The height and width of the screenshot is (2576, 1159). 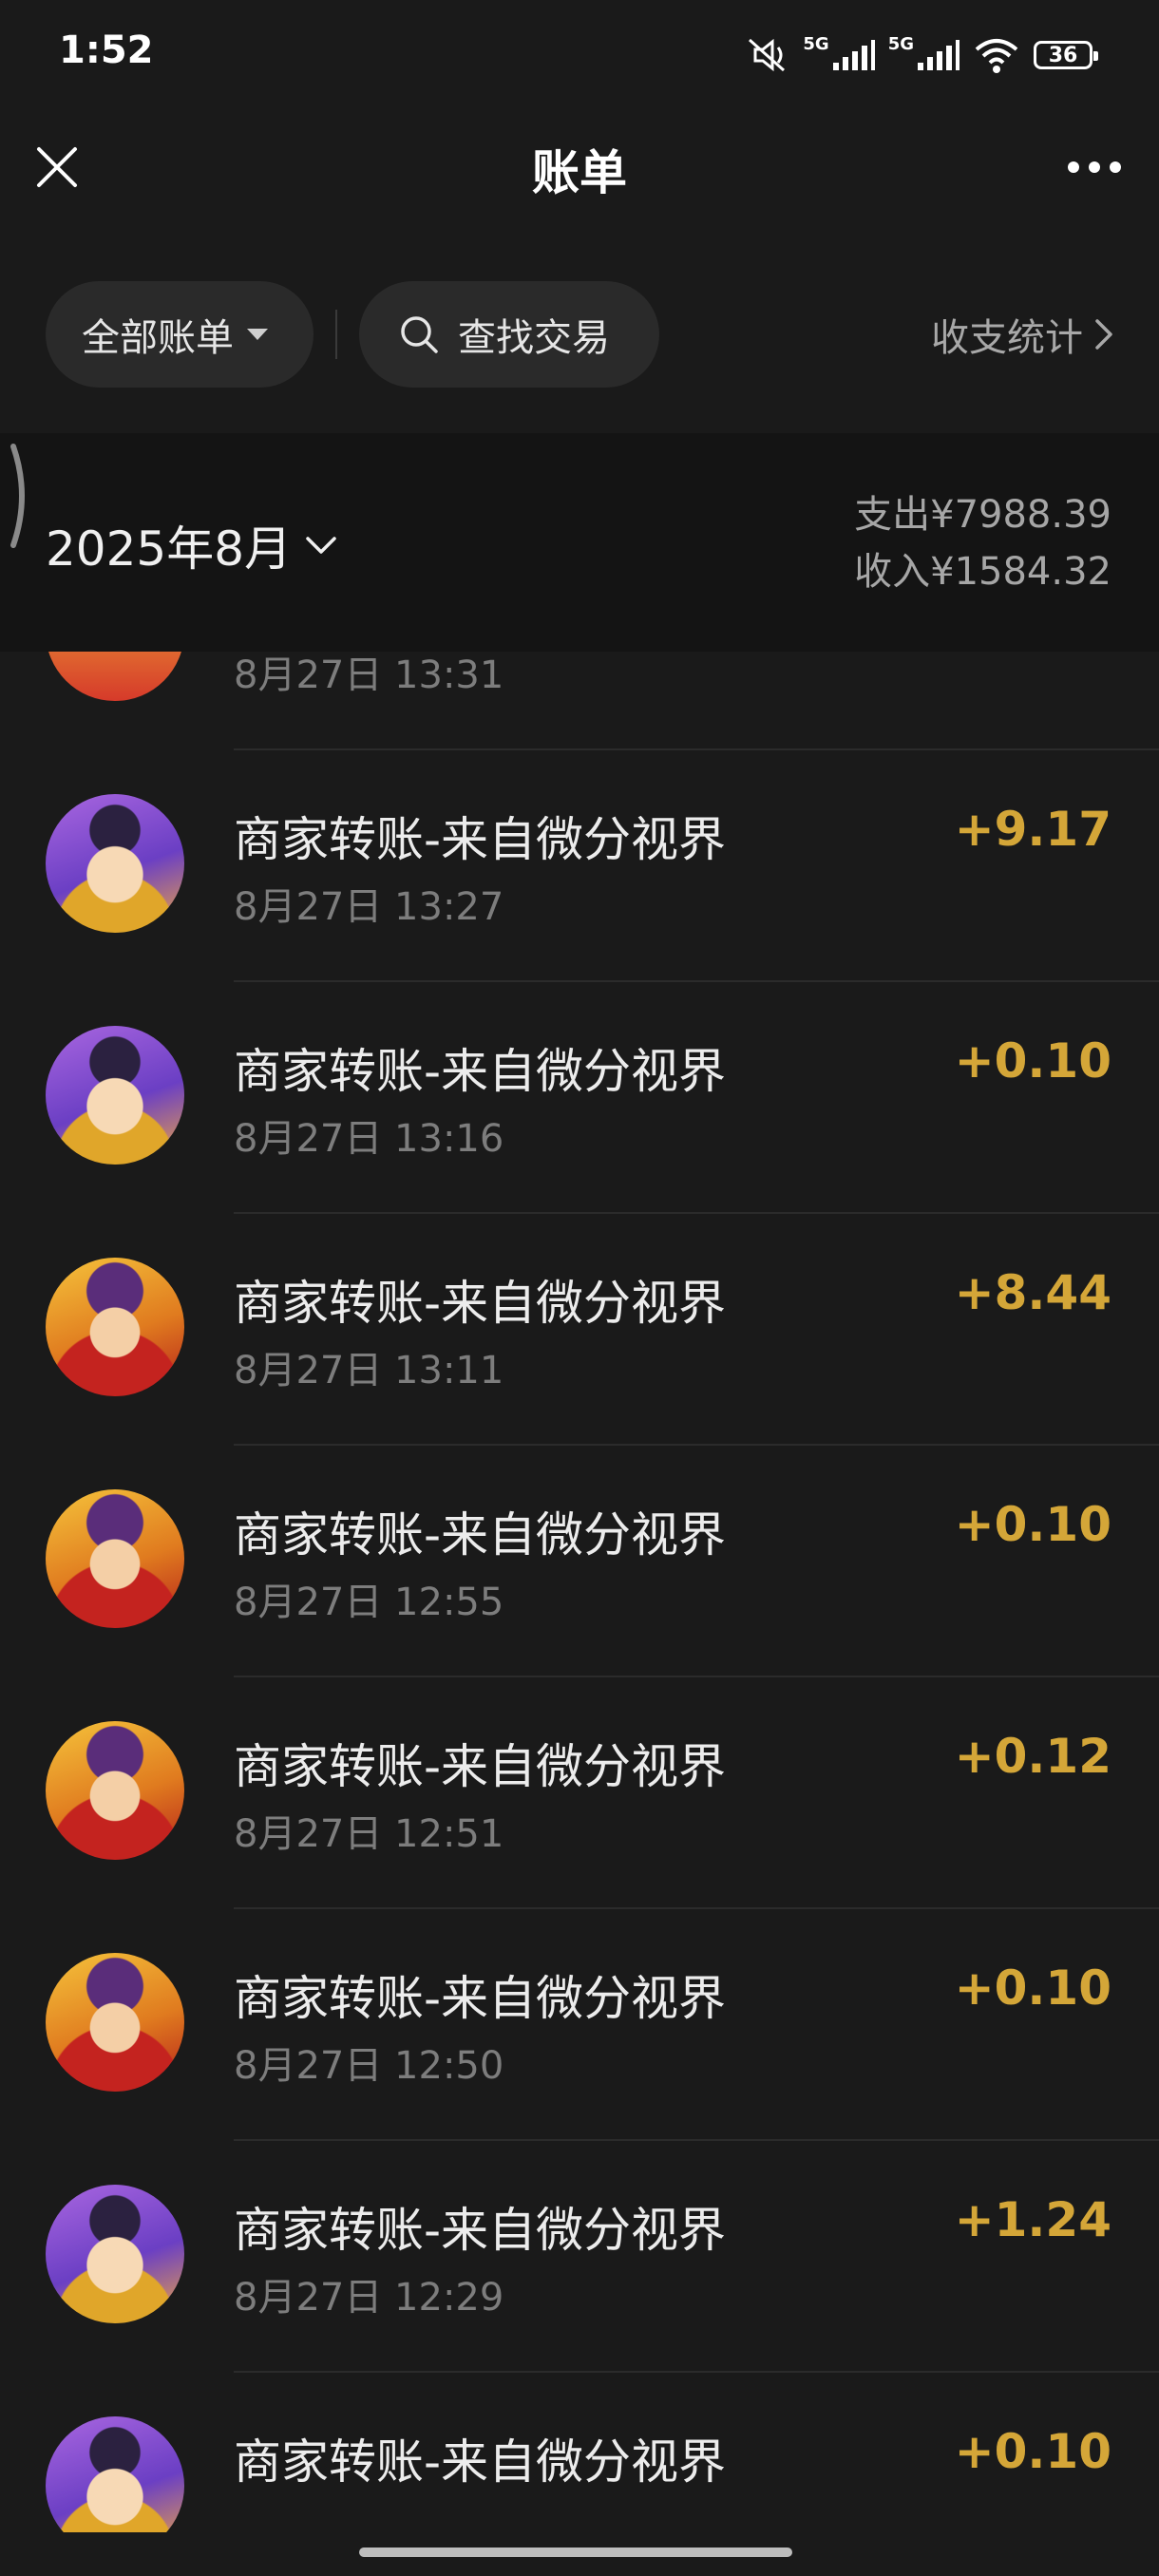 I want to click on month-header: 2025年8月 支出¥7988.39 收入¥1584.32, so click(x=579, y=542).